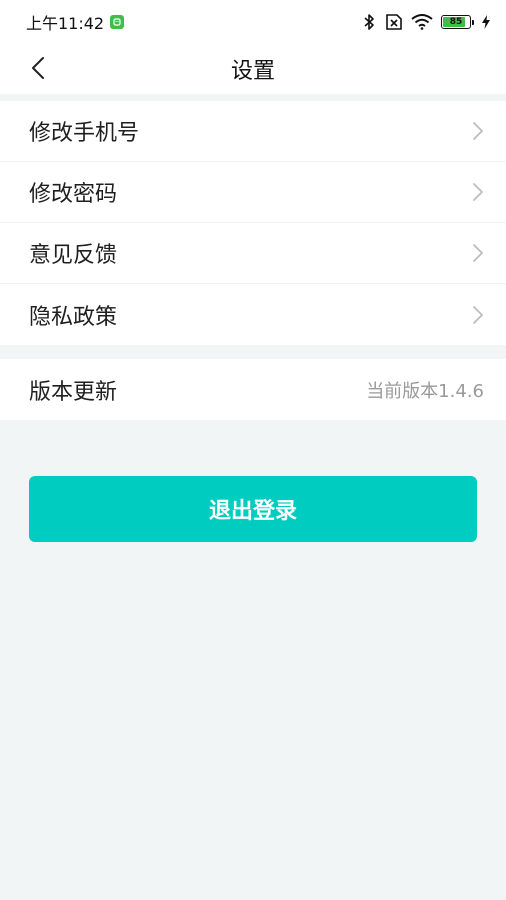 Image resolution: width=506 pixels, height=900 pixels. What do you see at coordinates (73, 255) in the screenshot?
I see `settings-item-label: 意见反馈` at bounding box center [73, 255].